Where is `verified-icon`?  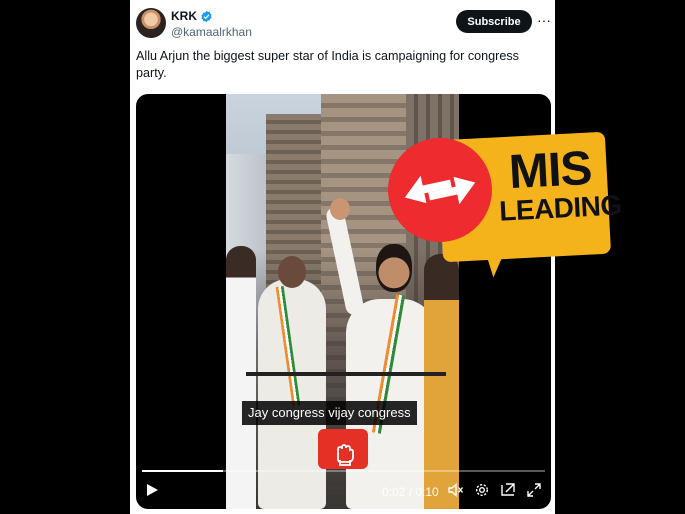
verified-icon is located at coordinates (206, 16).